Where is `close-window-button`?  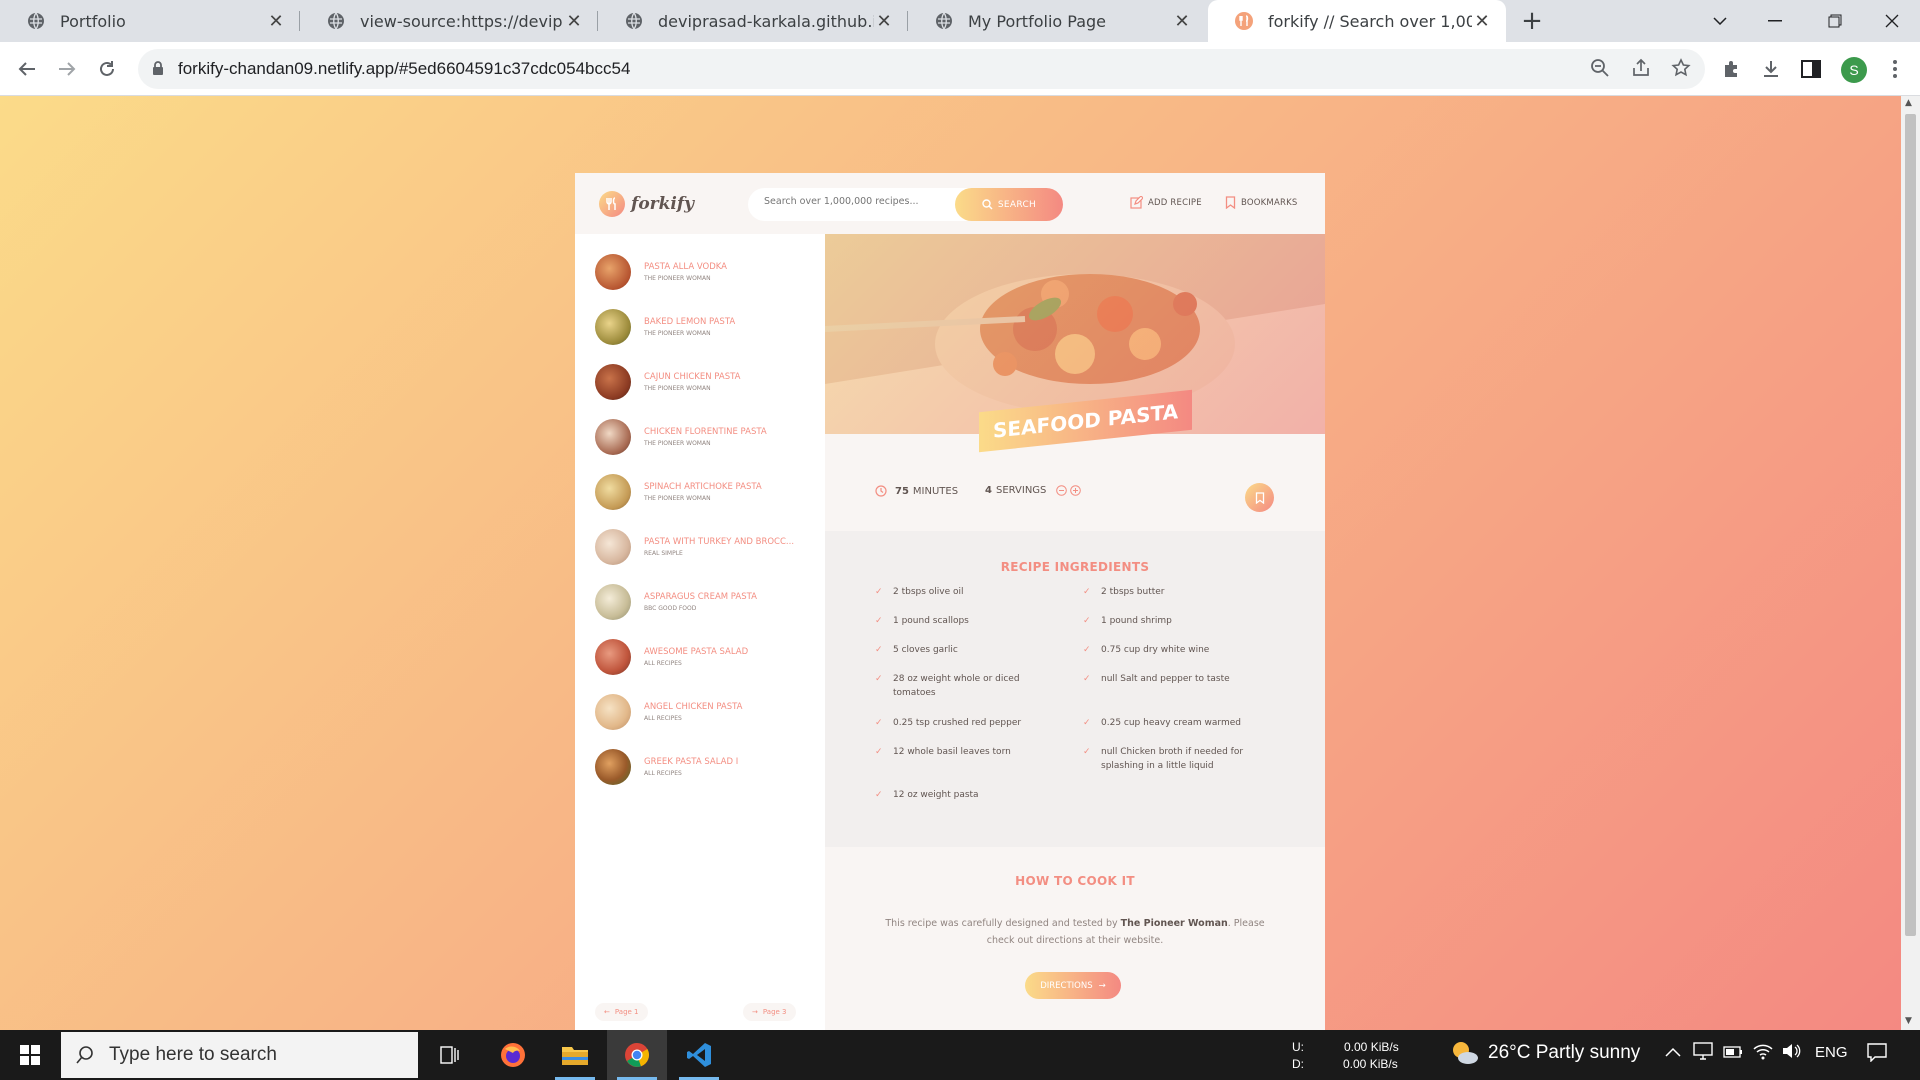 close-window-button is located at coordinates (1891, 21).